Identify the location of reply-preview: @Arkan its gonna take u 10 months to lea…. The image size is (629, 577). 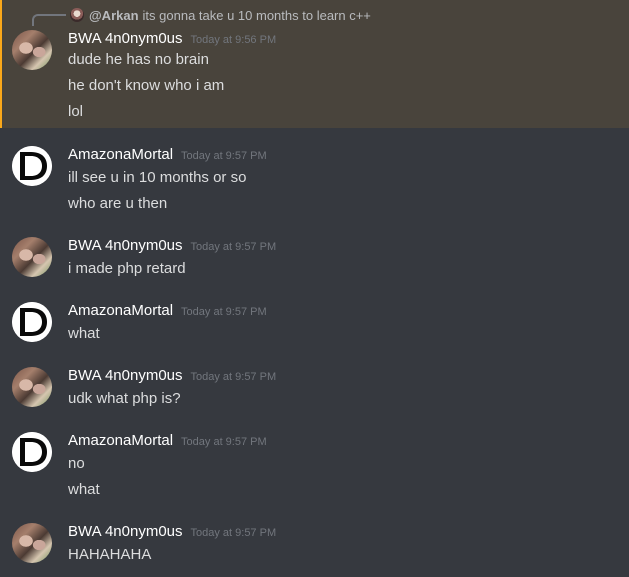
(220, 15).